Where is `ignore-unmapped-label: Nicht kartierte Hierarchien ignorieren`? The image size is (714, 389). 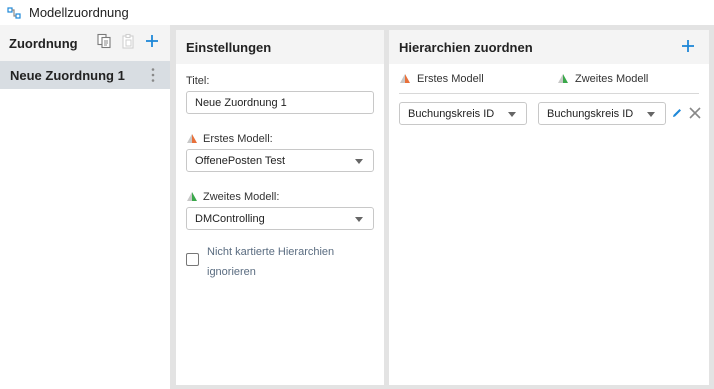
ignore-unmapped-label: Nicht kartierte Hierarchien ignorieren is located at coordinates (282, 262).